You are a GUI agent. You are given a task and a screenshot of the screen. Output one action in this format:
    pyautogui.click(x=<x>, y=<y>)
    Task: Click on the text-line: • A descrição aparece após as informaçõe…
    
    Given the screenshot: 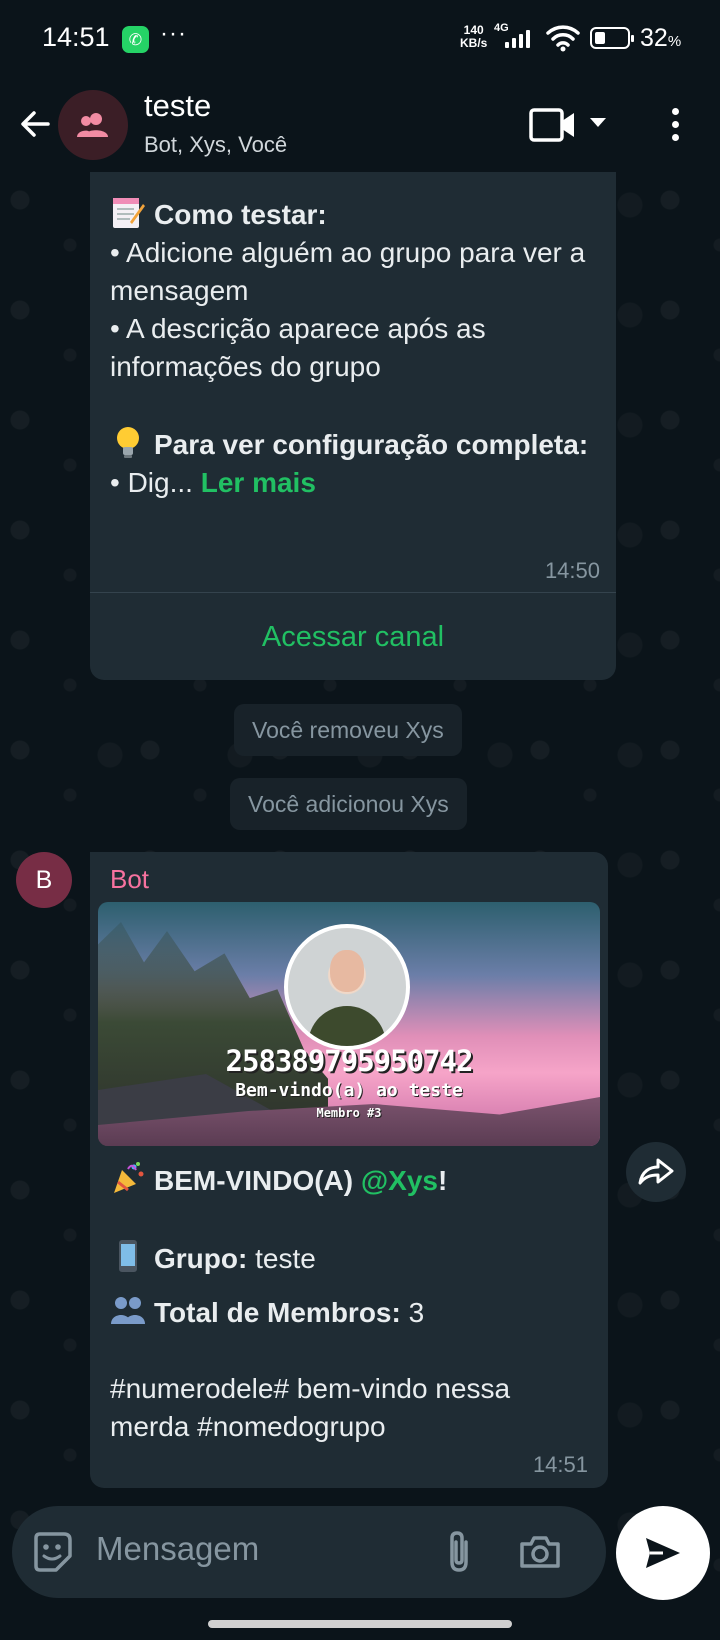 What is the action you would take?
    pyautogui.click(x=298, y=347)
    